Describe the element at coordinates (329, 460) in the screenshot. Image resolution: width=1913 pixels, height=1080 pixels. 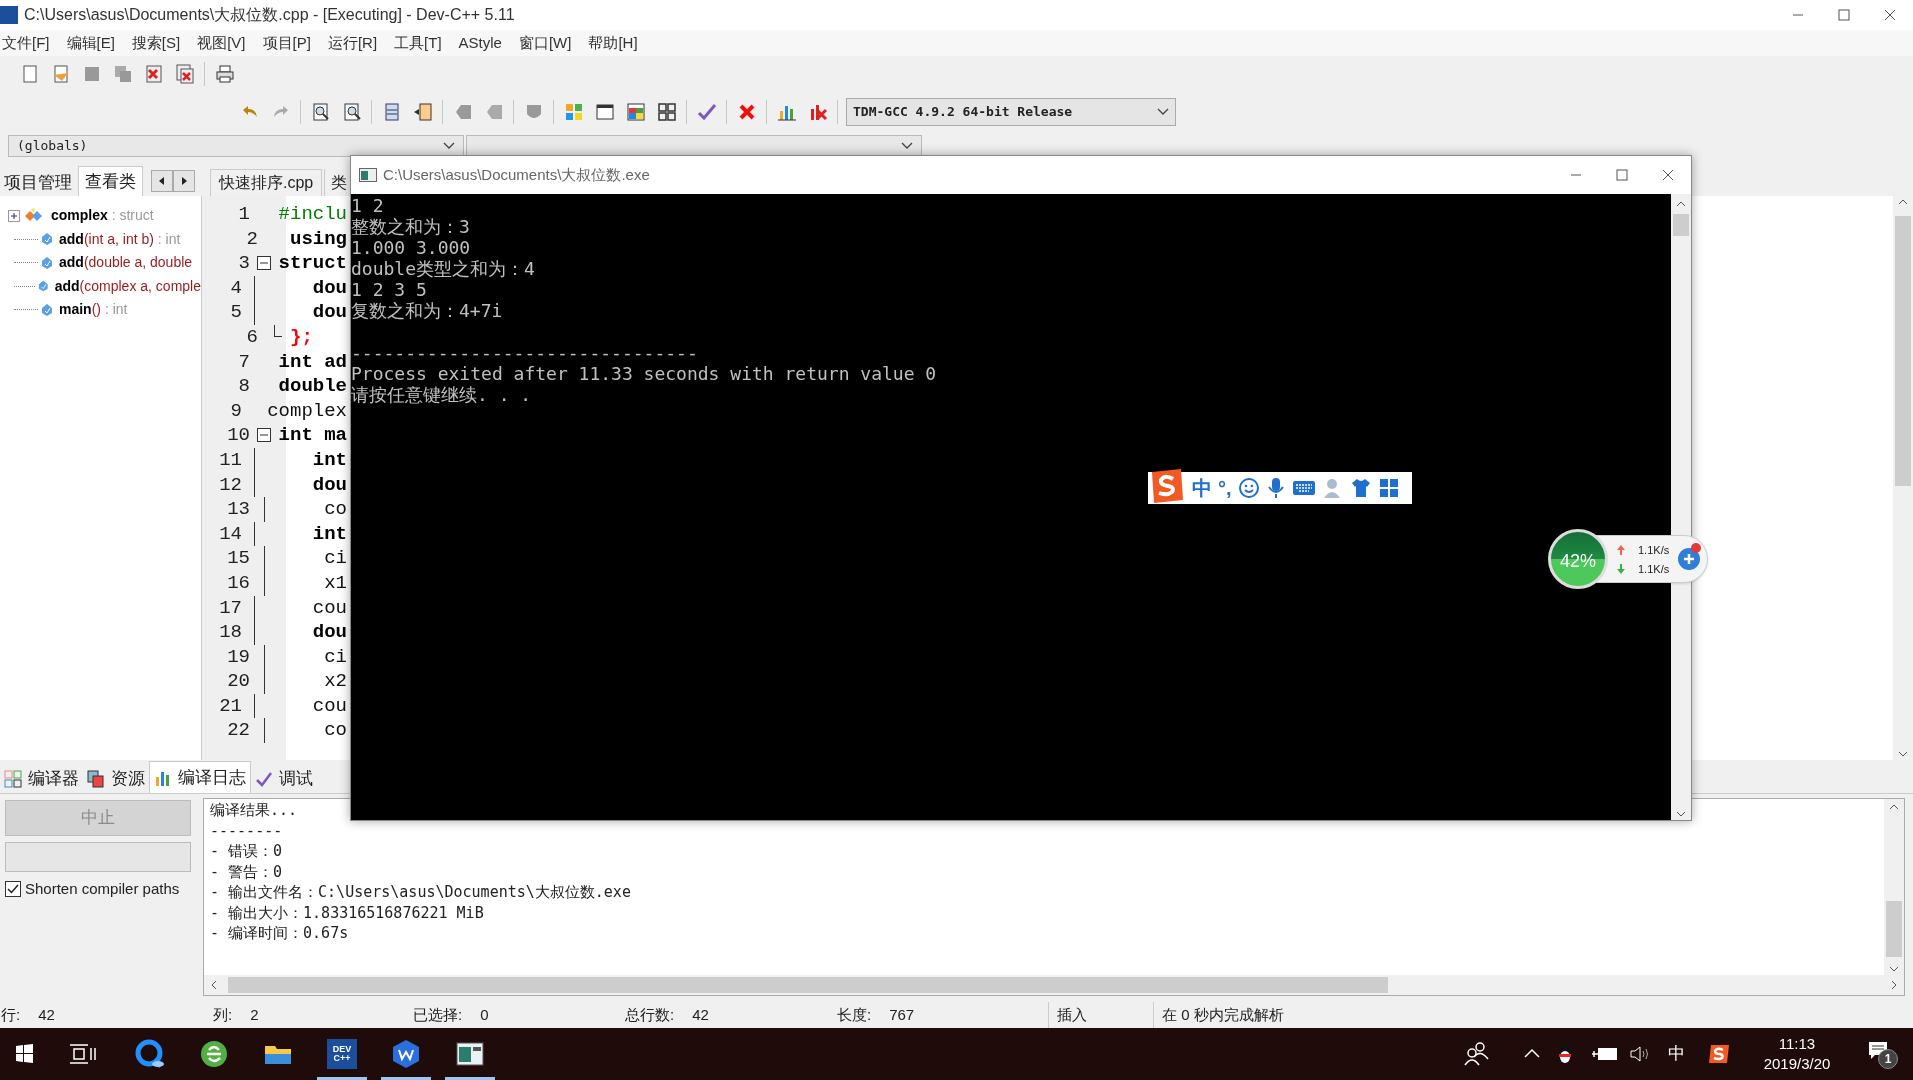
I see `code-line: int` at that location.